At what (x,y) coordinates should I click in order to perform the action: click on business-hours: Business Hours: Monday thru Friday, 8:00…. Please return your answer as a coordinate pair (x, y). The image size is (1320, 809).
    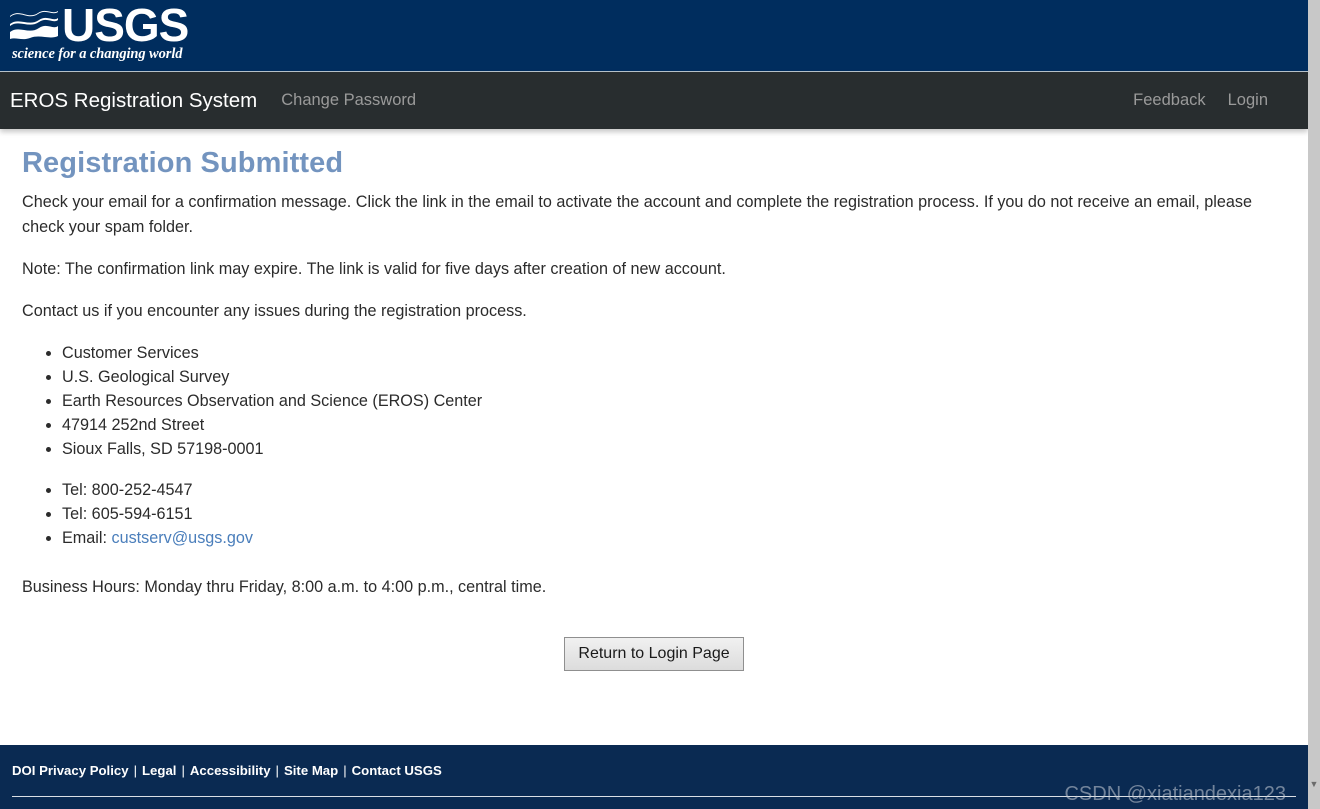
    Looking at the image, I should click on (284, 587).